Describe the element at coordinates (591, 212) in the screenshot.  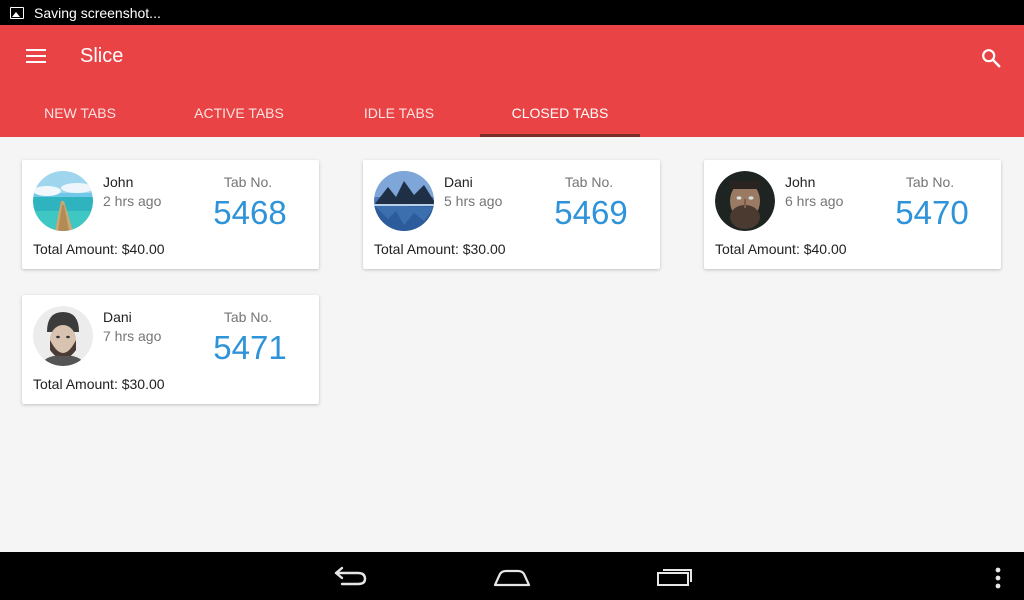
I see `tab-number: 5469` at that location.